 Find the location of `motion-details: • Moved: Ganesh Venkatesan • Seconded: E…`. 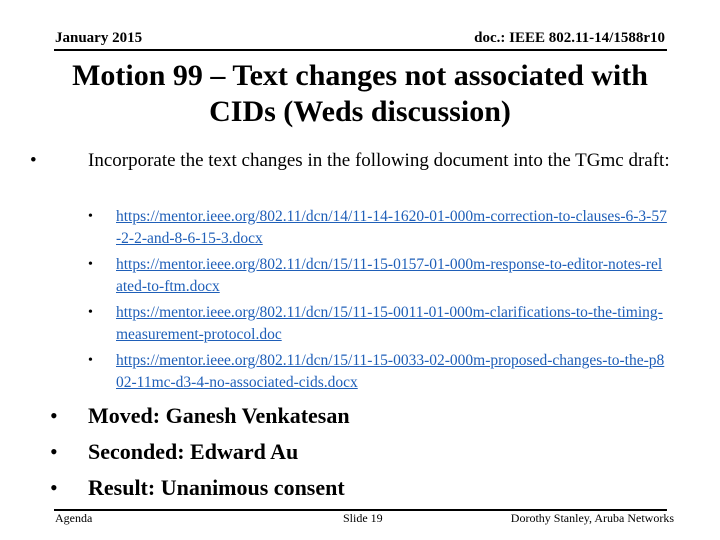

motion-details: • Moved: Ganesh Venkatesan • Seconded: E… is located at coordinates (200, 452).